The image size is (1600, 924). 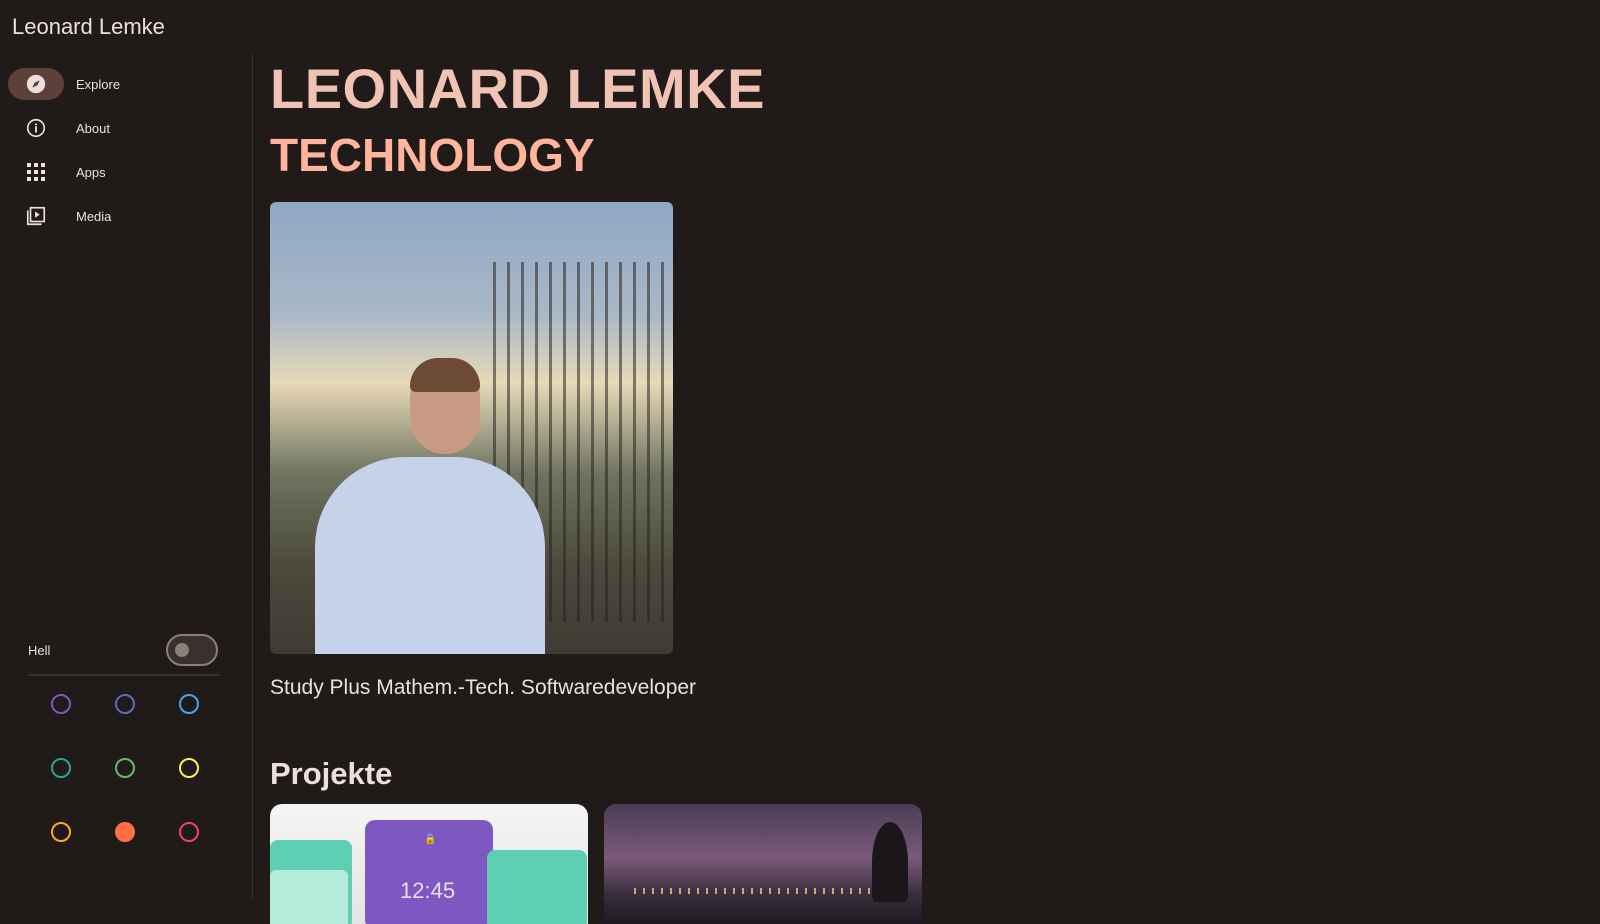 I want to click on divider, so click(x=124, y=675).